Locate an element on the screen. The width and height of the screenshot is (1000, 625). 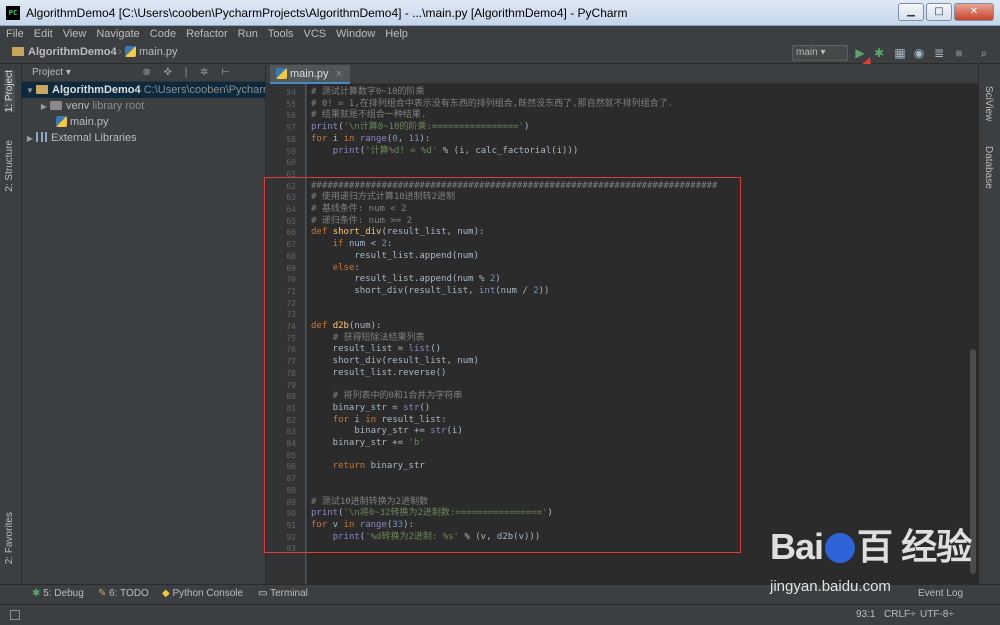
libraries-icon is located at coordinates (41, 137).